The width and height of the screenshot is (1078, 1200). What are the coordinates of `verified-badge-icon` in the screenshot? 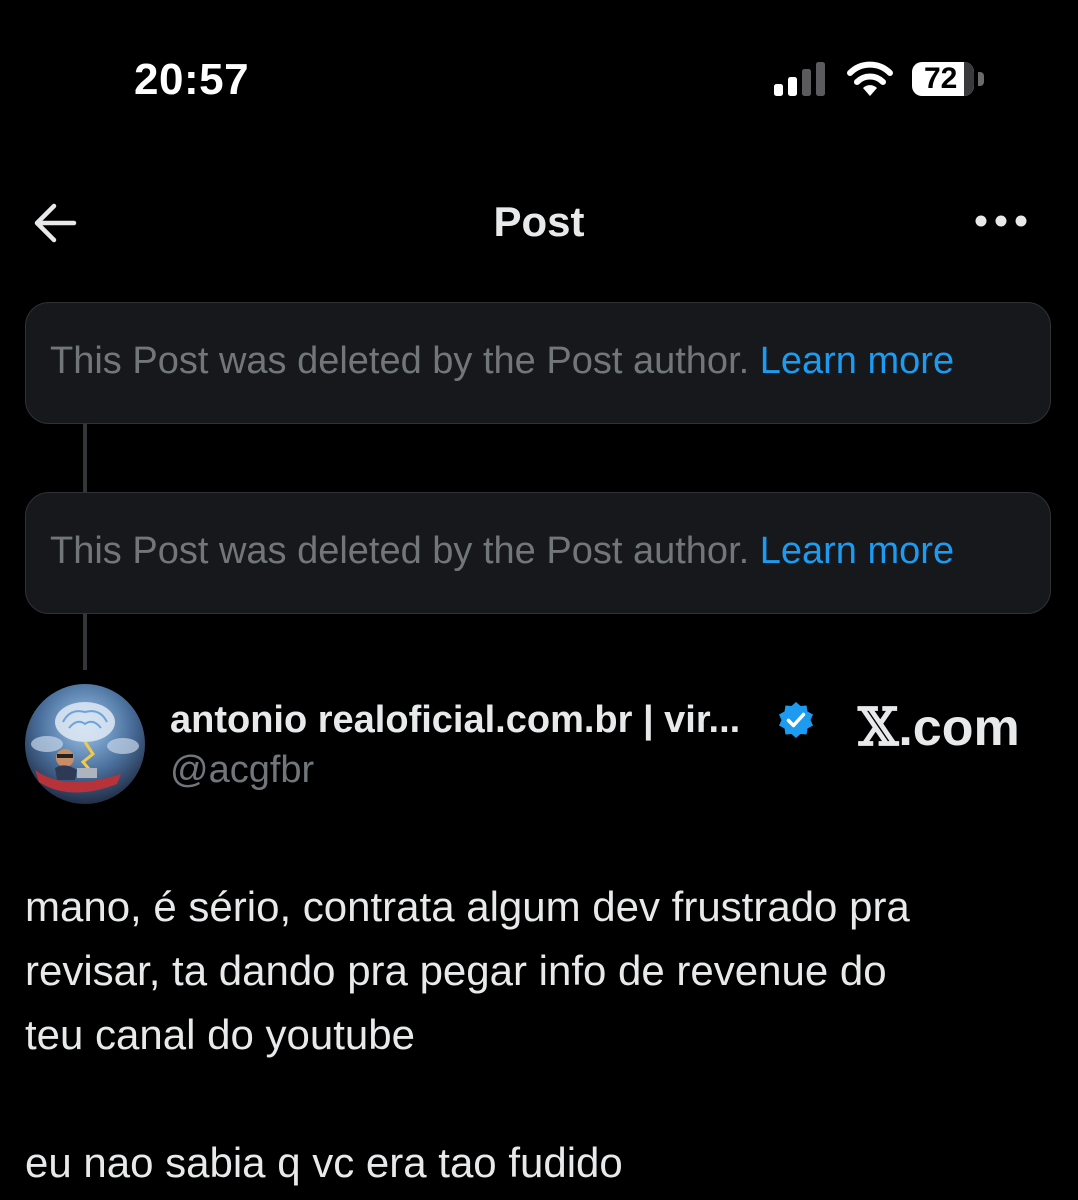 It's located at (796, 720).